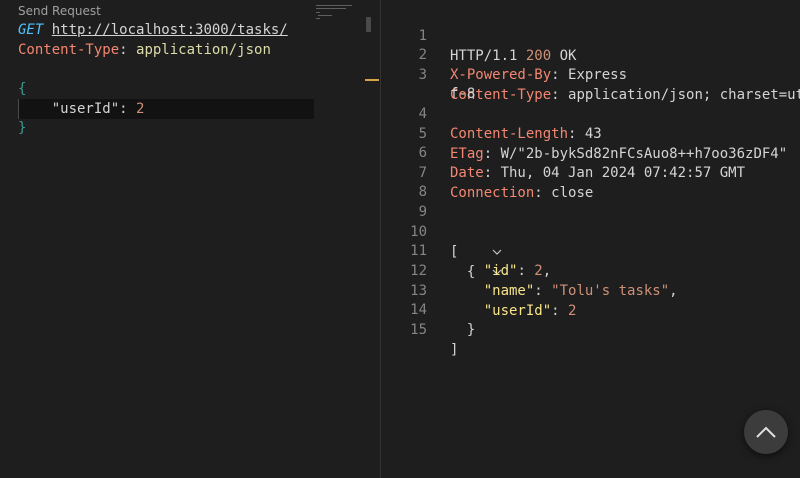  What do you see at coordinates (492, 193) in the screenshot?
I see `response-header-key: Connection` at bounding box center [492, 193].